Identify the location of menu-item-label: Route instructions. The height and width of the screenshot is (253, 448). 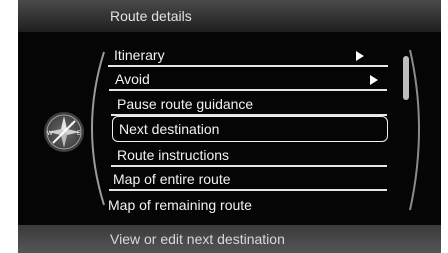
(173, 155).